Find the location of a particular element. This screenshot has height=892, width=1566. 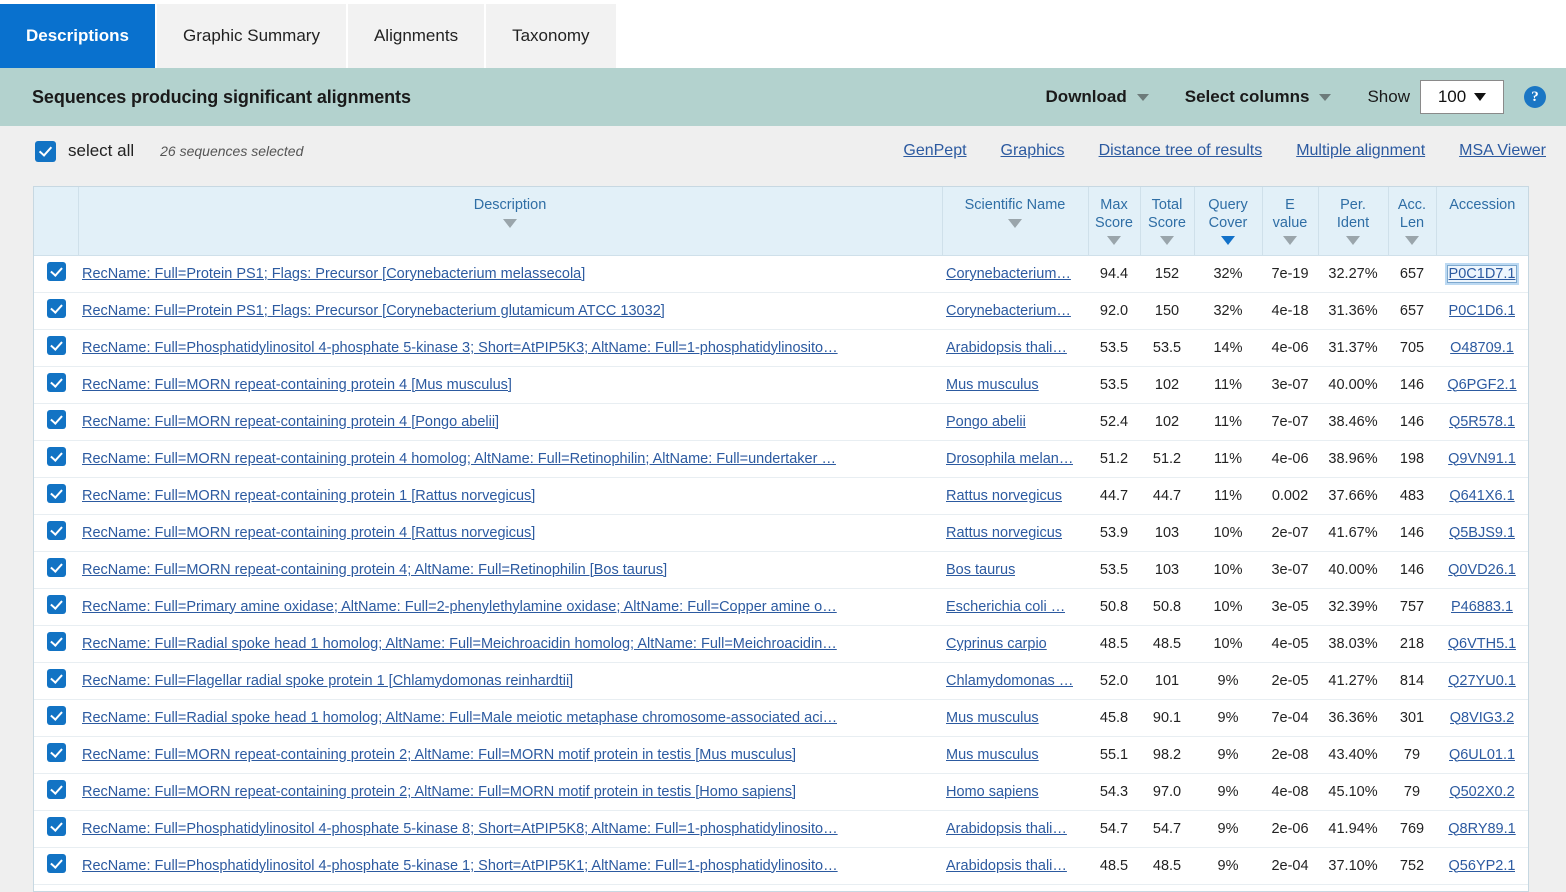

accession-link: P0C1D7.1 is located at coordinates (1482, 273).